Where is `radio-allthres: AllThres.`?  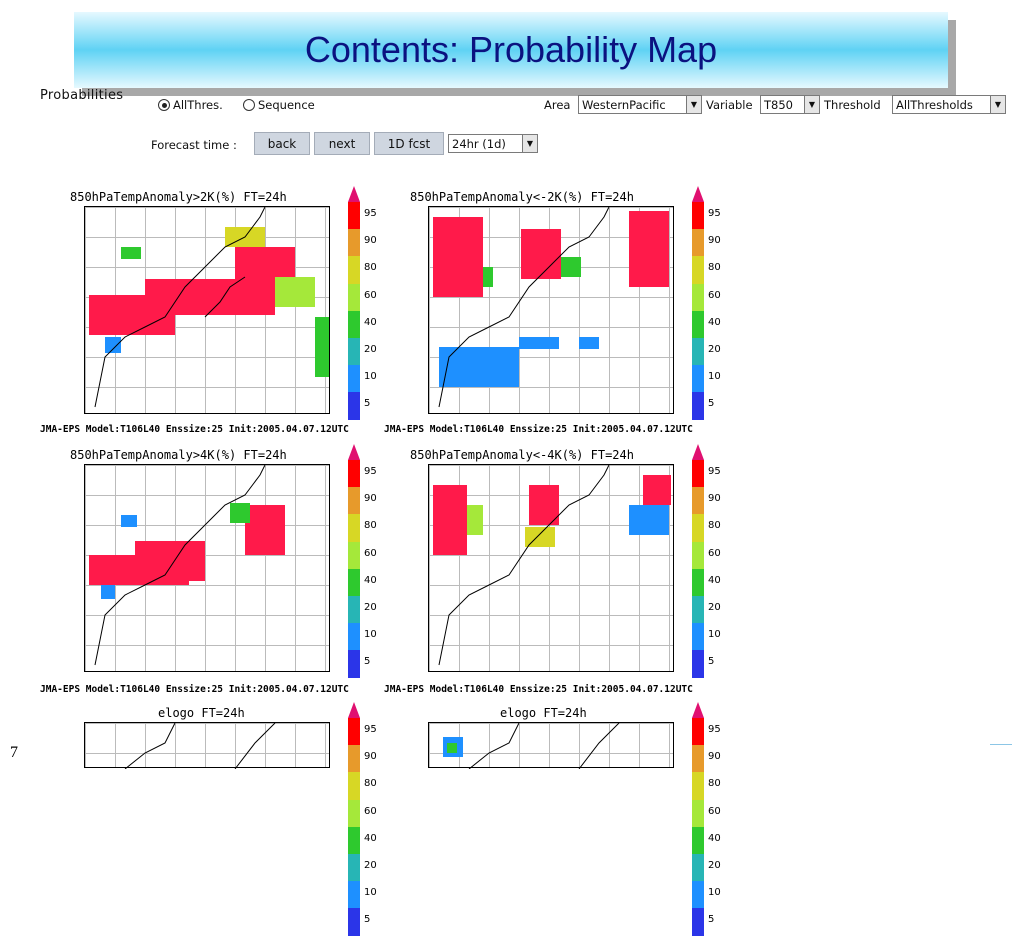
radio-allthres: AllThres. is located at coordinates (190, 105).